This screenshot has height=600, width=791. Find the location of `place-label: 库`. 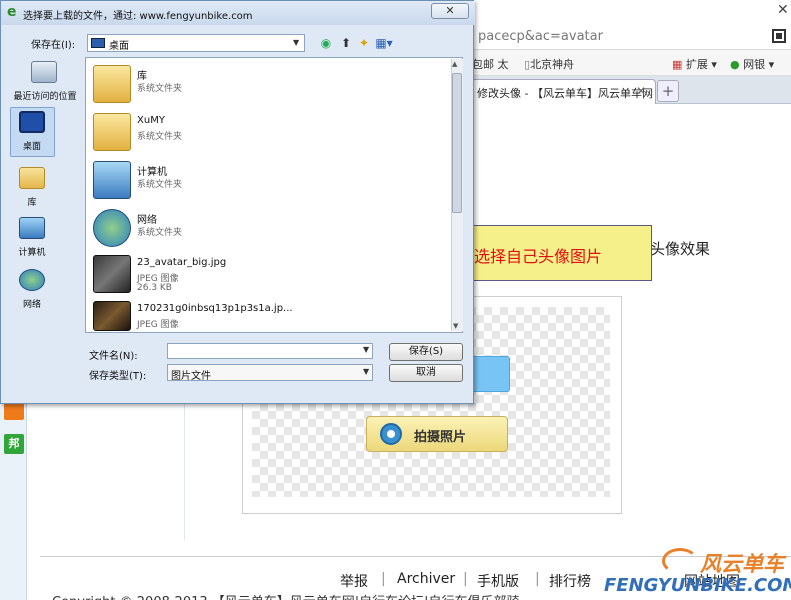

place-label: 库 is located at coordinates (32, 203).